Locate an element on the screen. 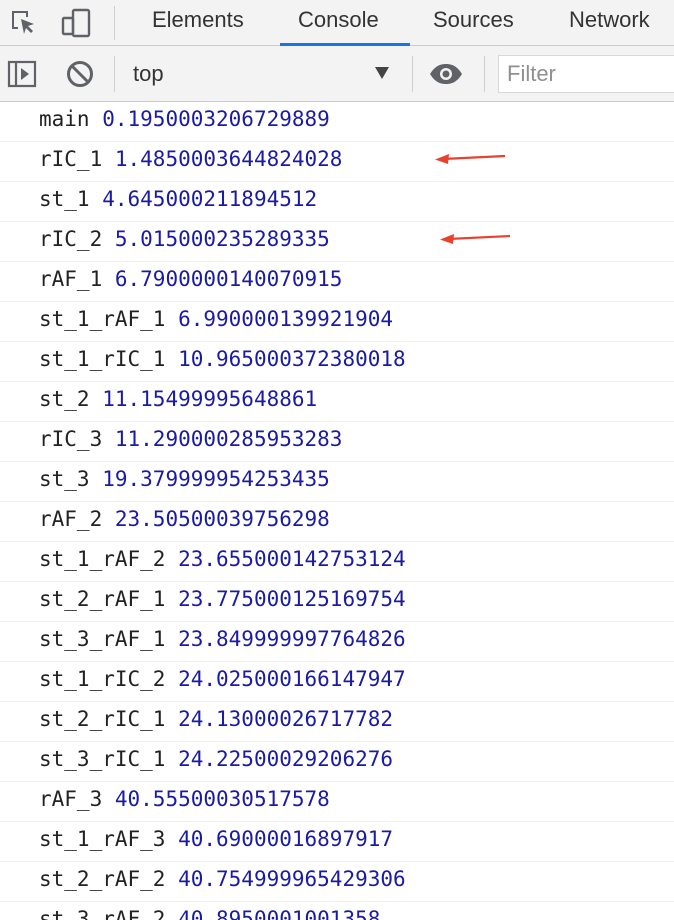 The width and height of the screenshot is (674, 920). log-value: 11.290000285953283 is located at coordinates (228, 439).